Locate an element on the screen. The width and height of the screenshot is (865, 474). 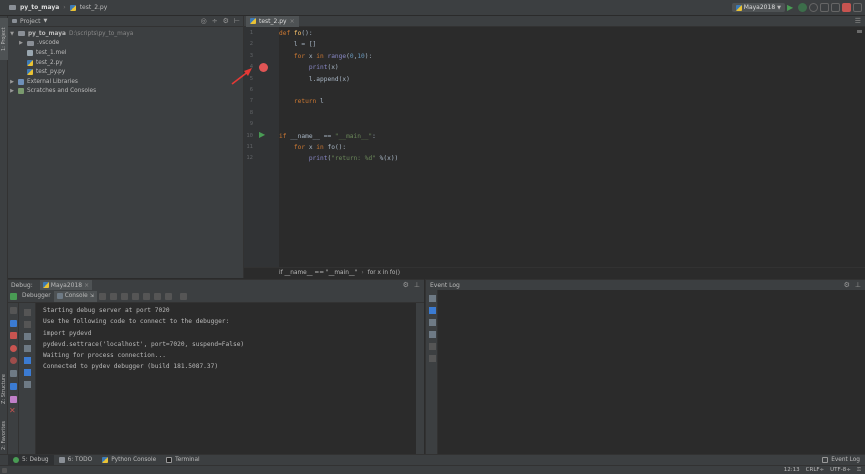
code-line: print("return: %d" %(x)) is located at coordinates (338, 158).